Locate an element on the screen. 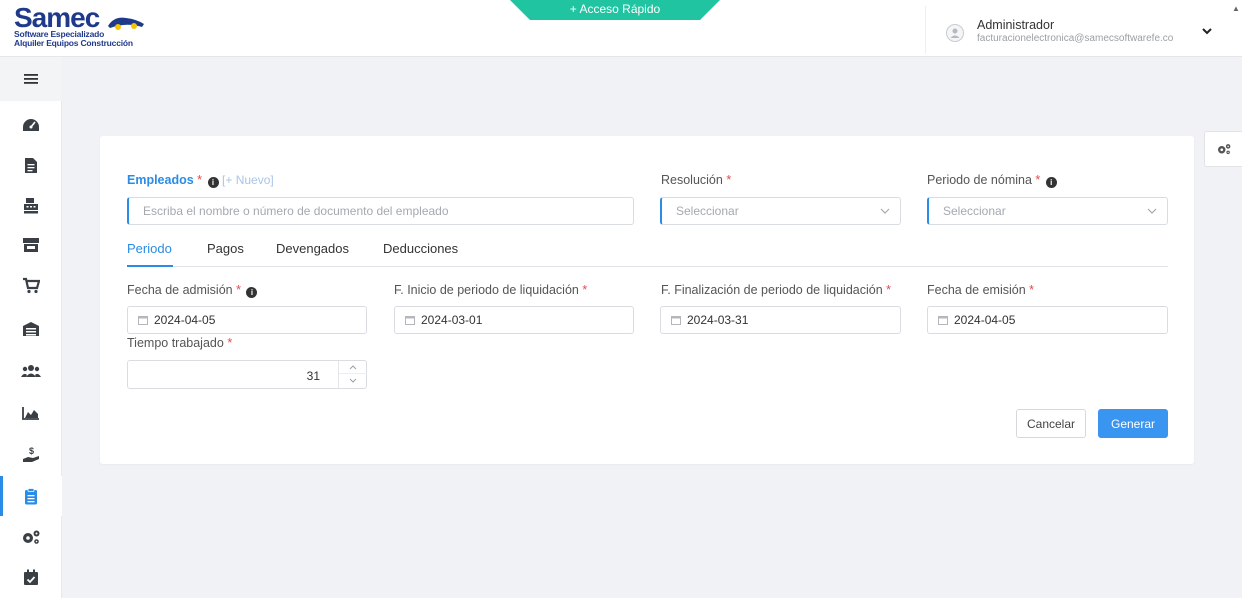  sidebar-item-settings is located at coordinates (31, 537).